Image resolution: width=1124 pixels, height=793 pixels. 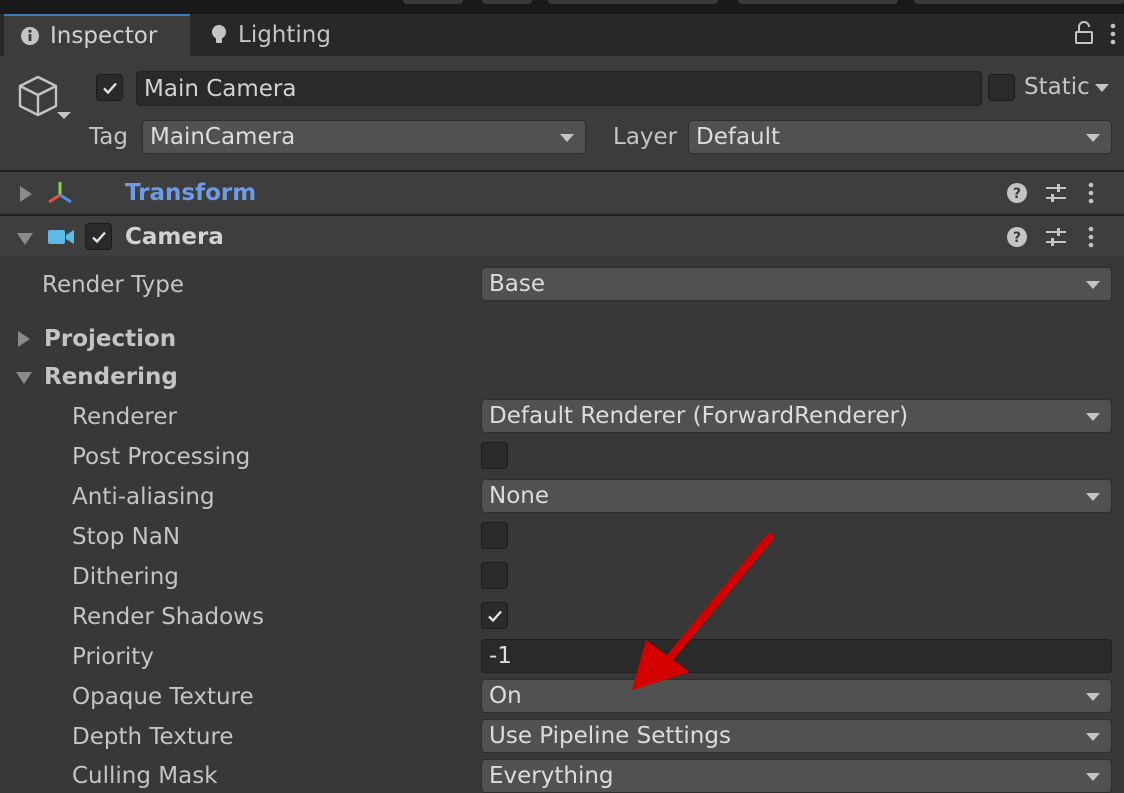 What do you see at coordinates (364, 137) in the screenshot?
I see `tag-dropdown: MainCamera` at bounding box center [364, 137].